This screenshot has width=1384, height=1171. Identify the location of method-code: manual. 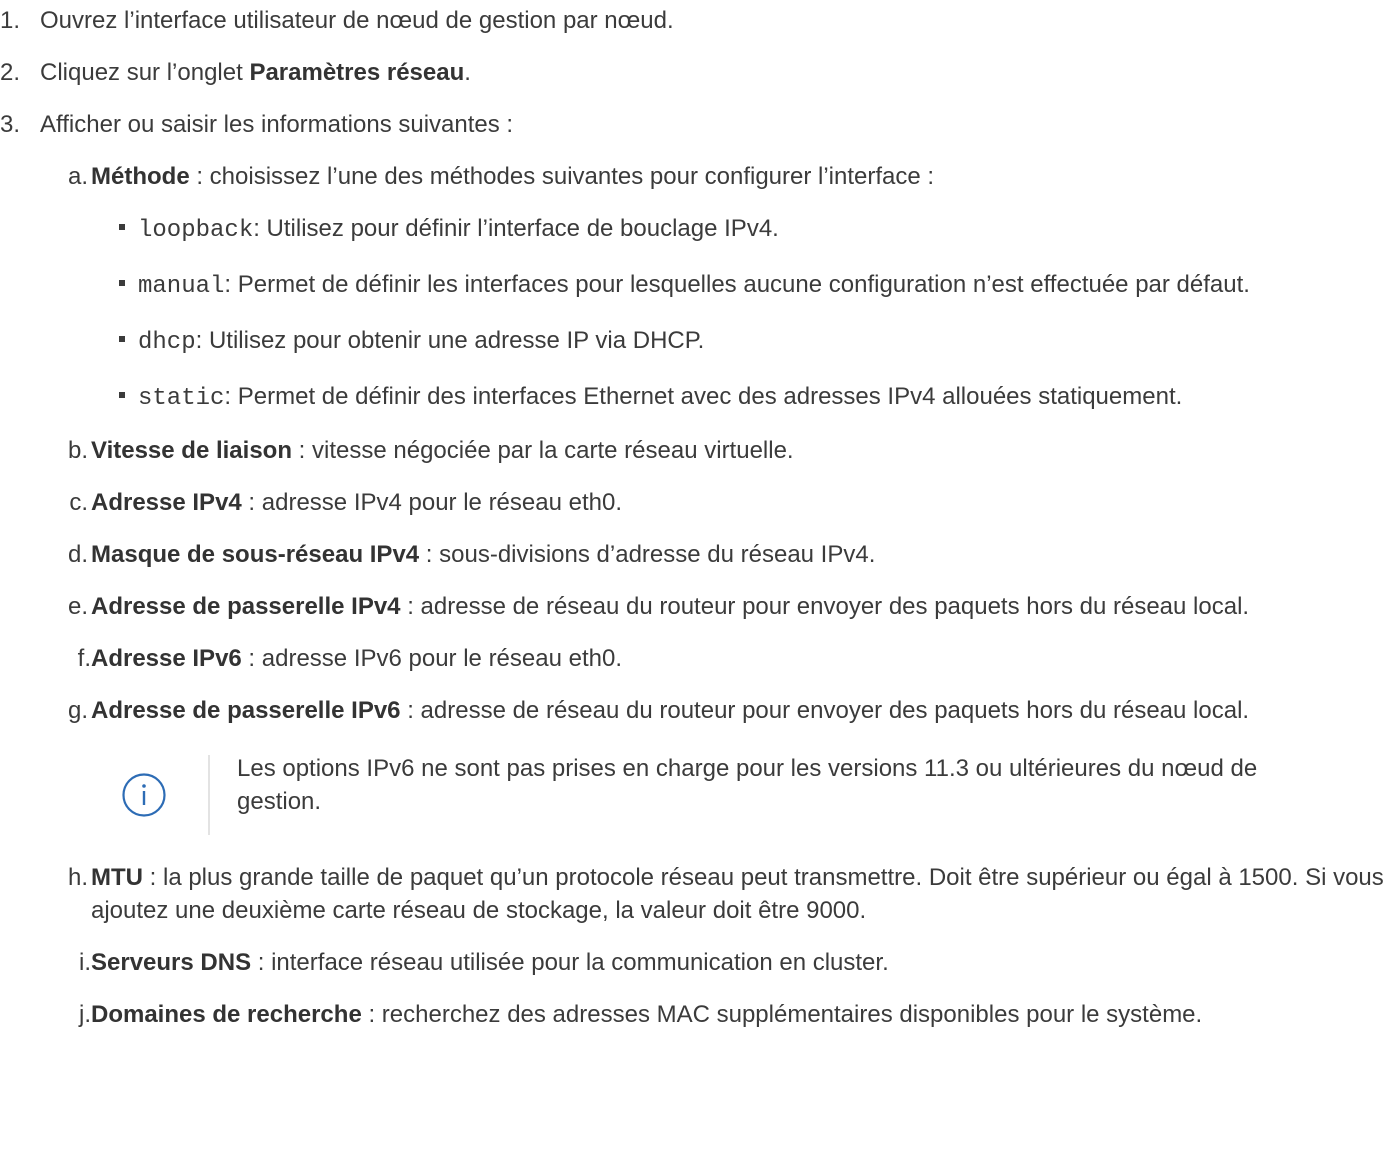
(181, 286).